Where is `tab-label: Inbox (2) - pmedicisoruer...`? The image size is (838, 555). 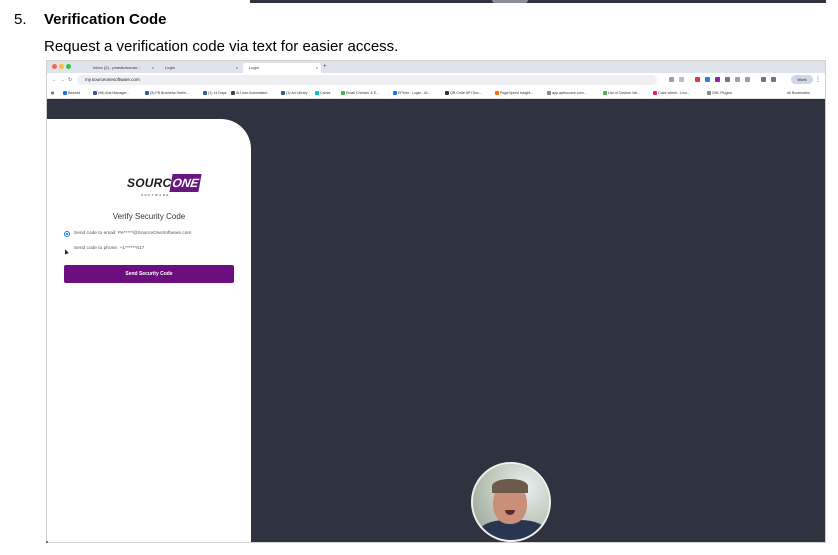
tab-label: Inbox (2) - pmedicisoruer... is located at coordinates (117, 67).